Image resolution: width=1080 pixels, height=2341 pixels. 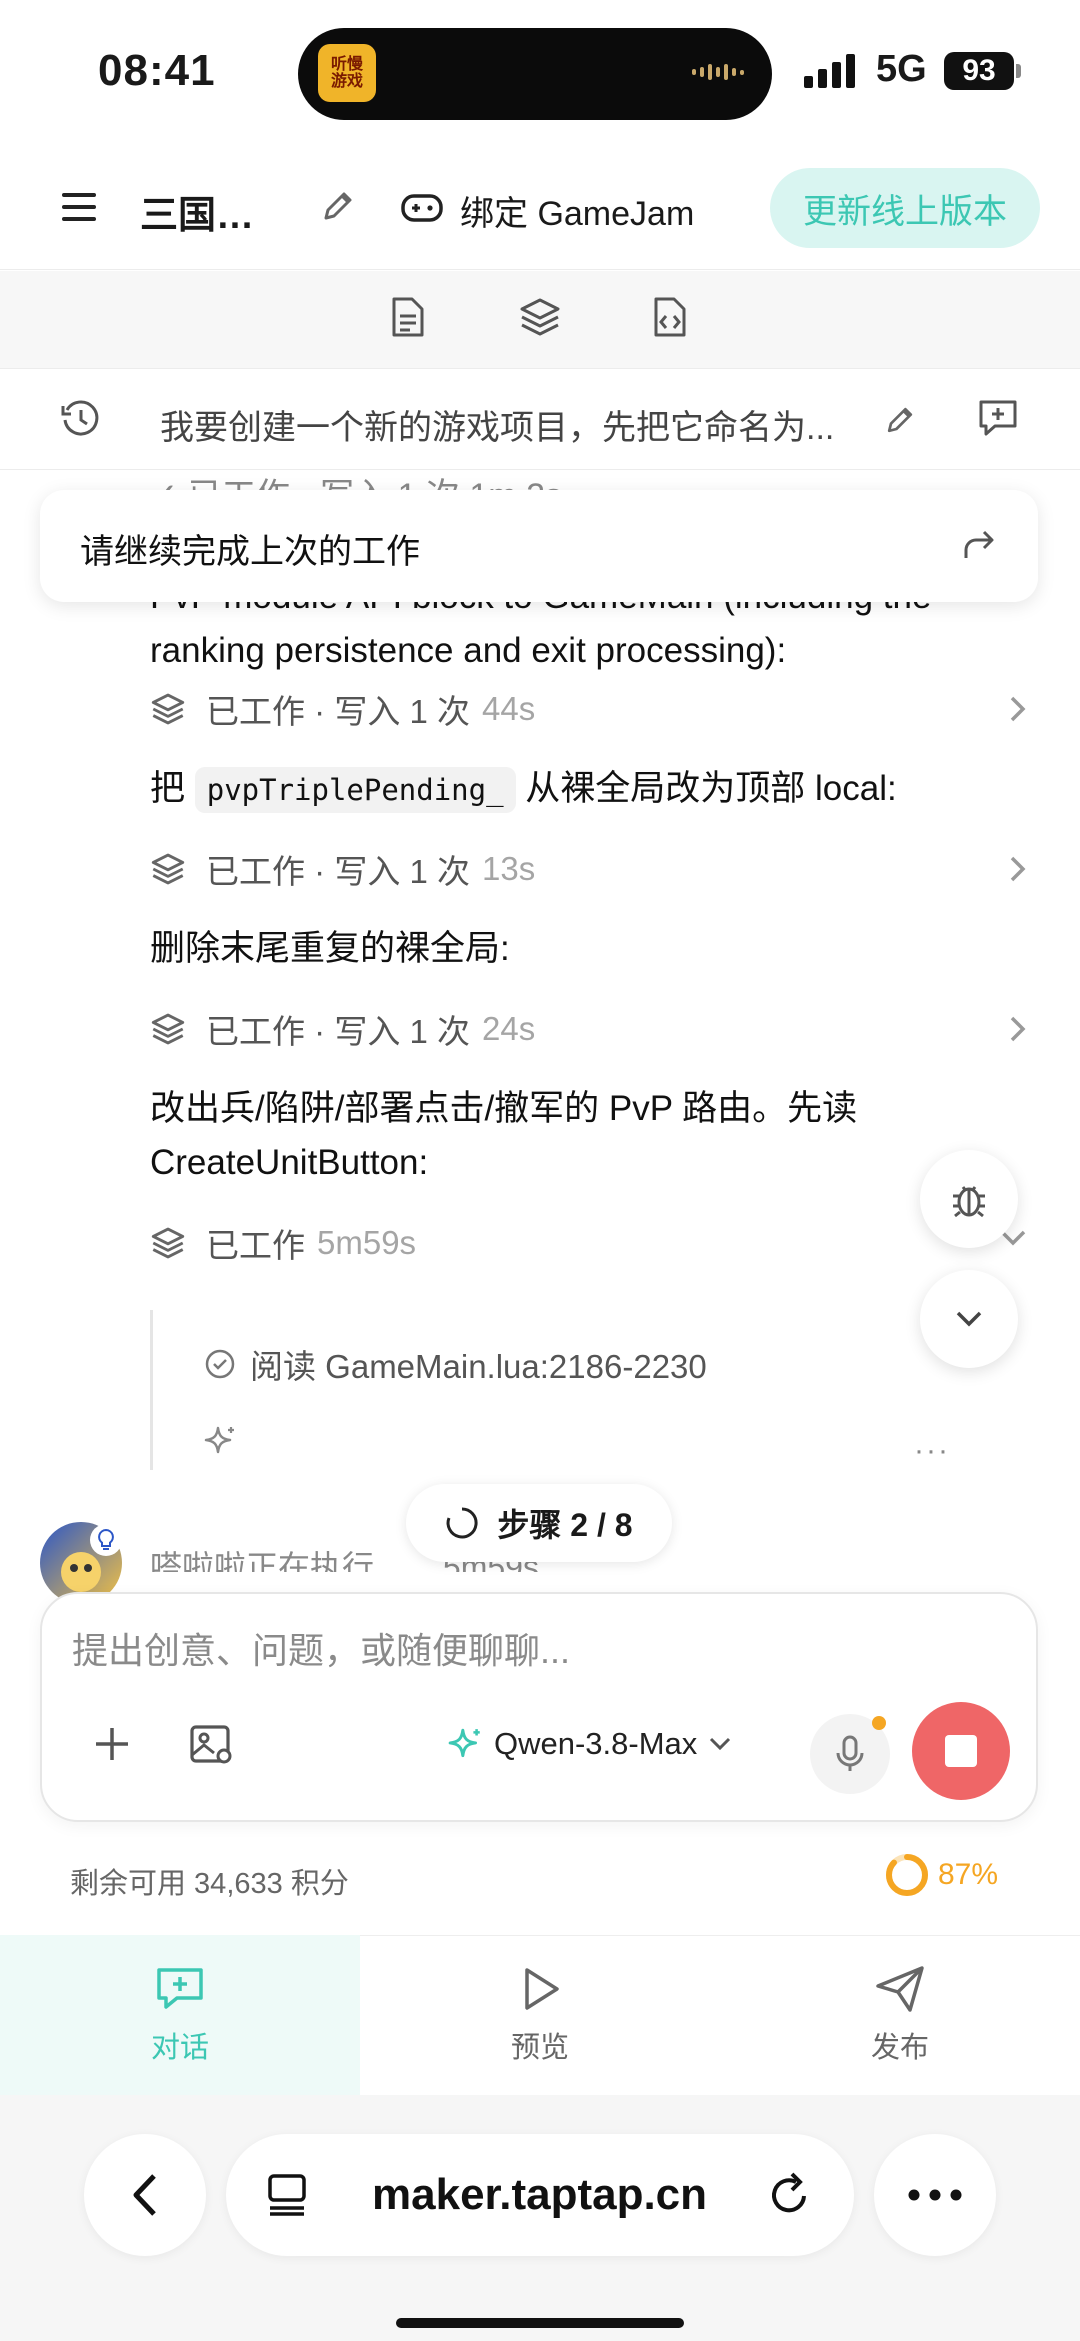 I want to click on new-chat-icon, so click(x=998, y=420).